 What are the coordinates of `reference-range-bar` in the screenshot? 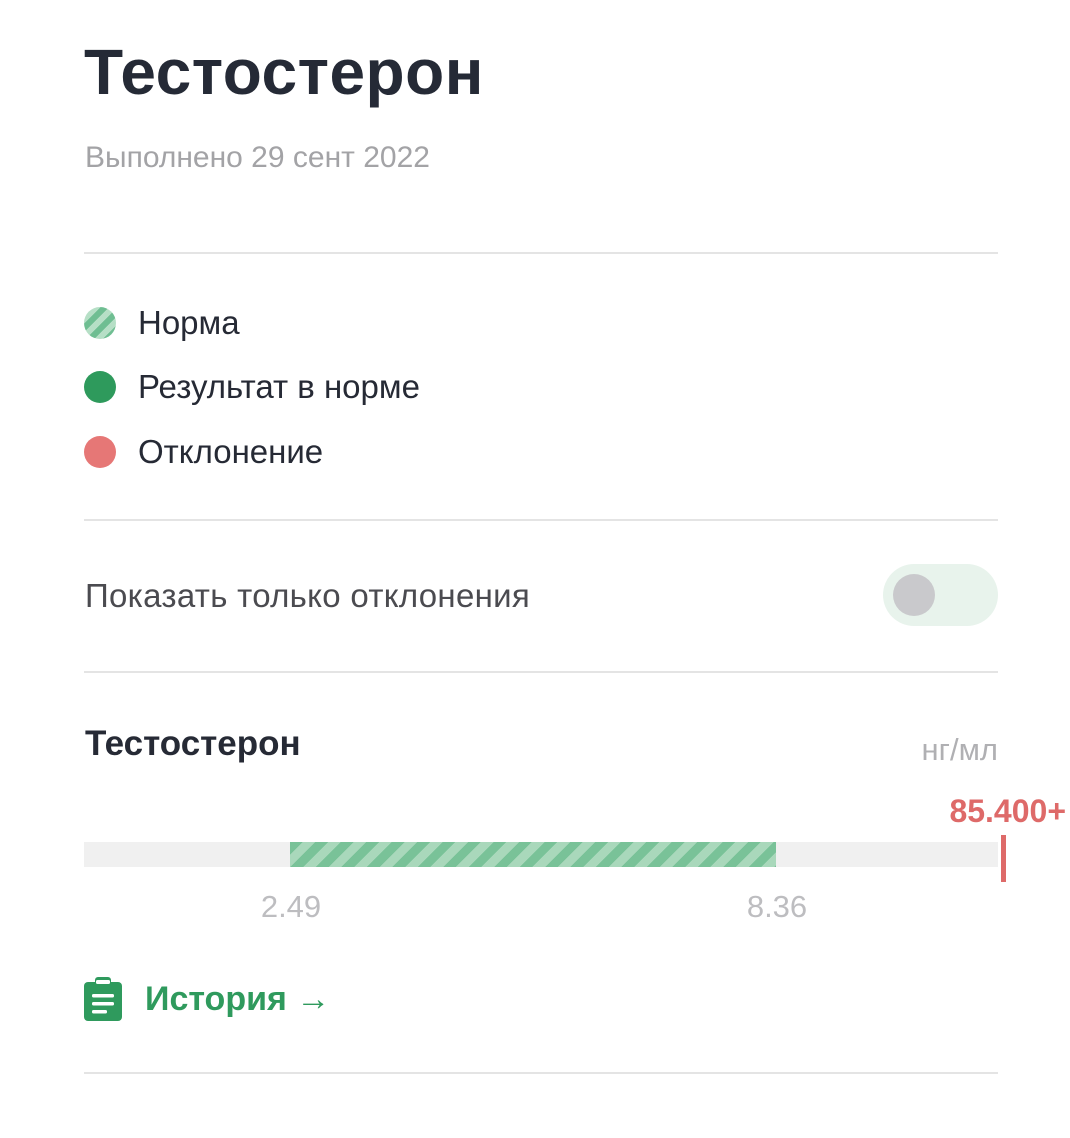 It's located at (541, 854).